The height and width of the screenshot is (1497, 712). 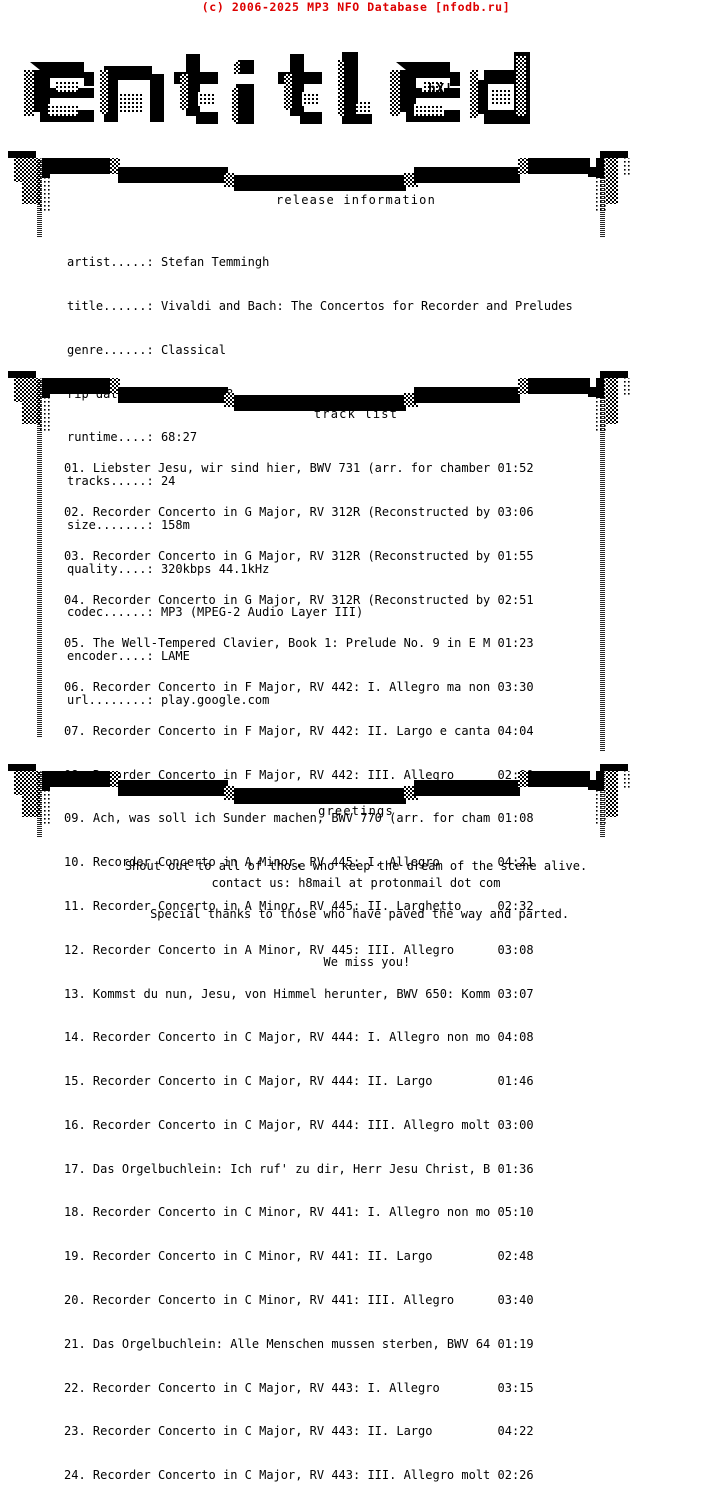 I want to click on rail-right-release, so click(x=602, y=199).